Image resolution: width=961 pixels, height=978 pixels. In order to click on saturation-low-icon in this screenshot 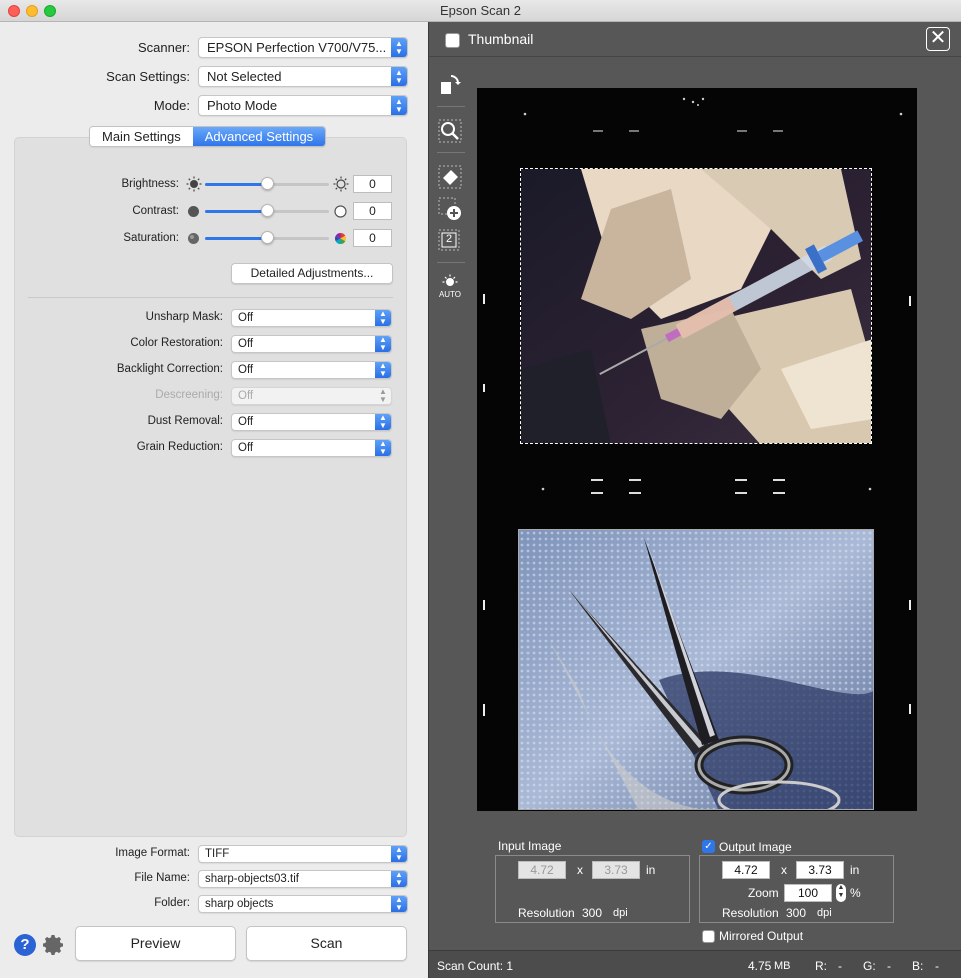, I will do `click(193, 238)`.